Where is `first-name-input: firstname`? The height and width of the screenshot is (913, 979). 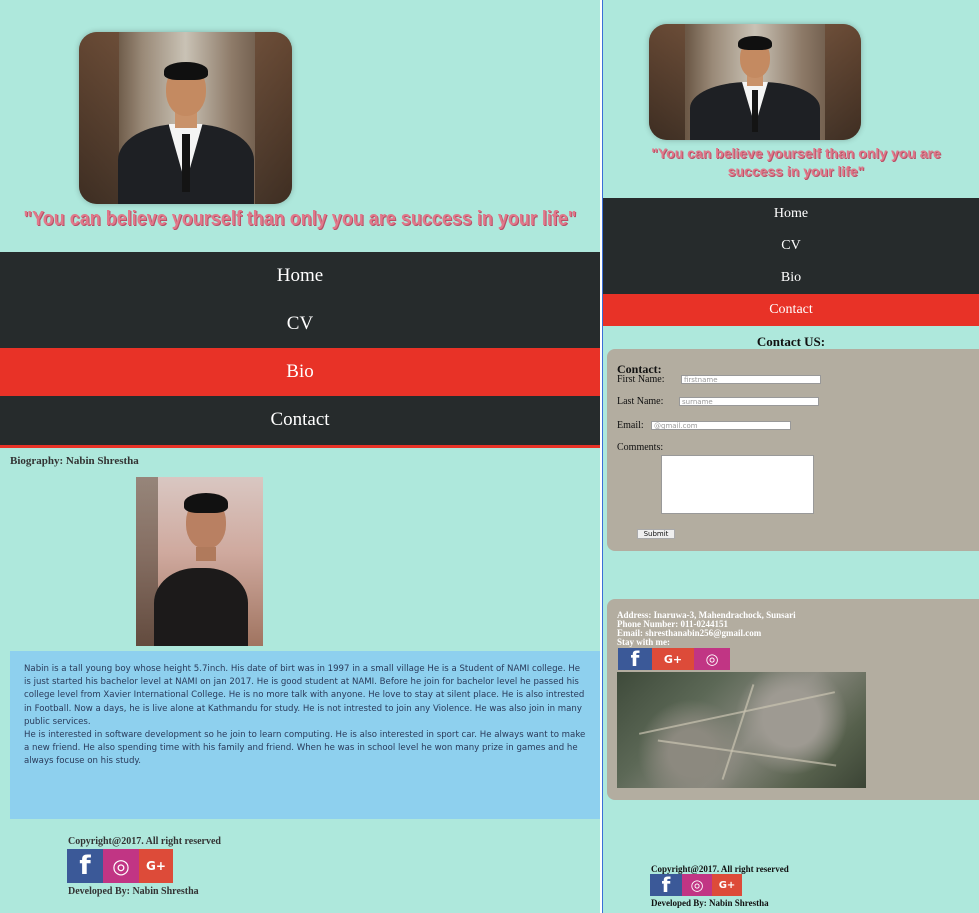 first-name-input: firstname is located at coordinates (751, 379).